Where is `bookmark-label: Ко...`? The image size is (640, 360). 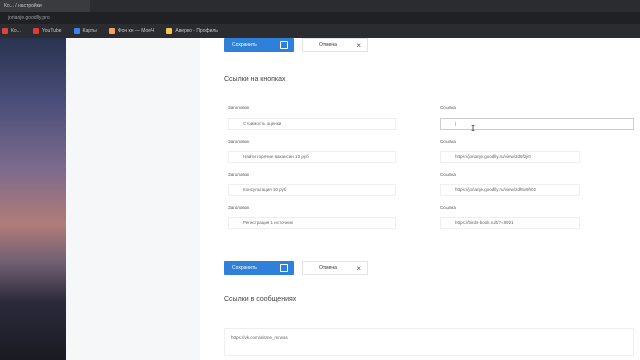 bookmark-label: Ко... is located at coordinates (16, 31).